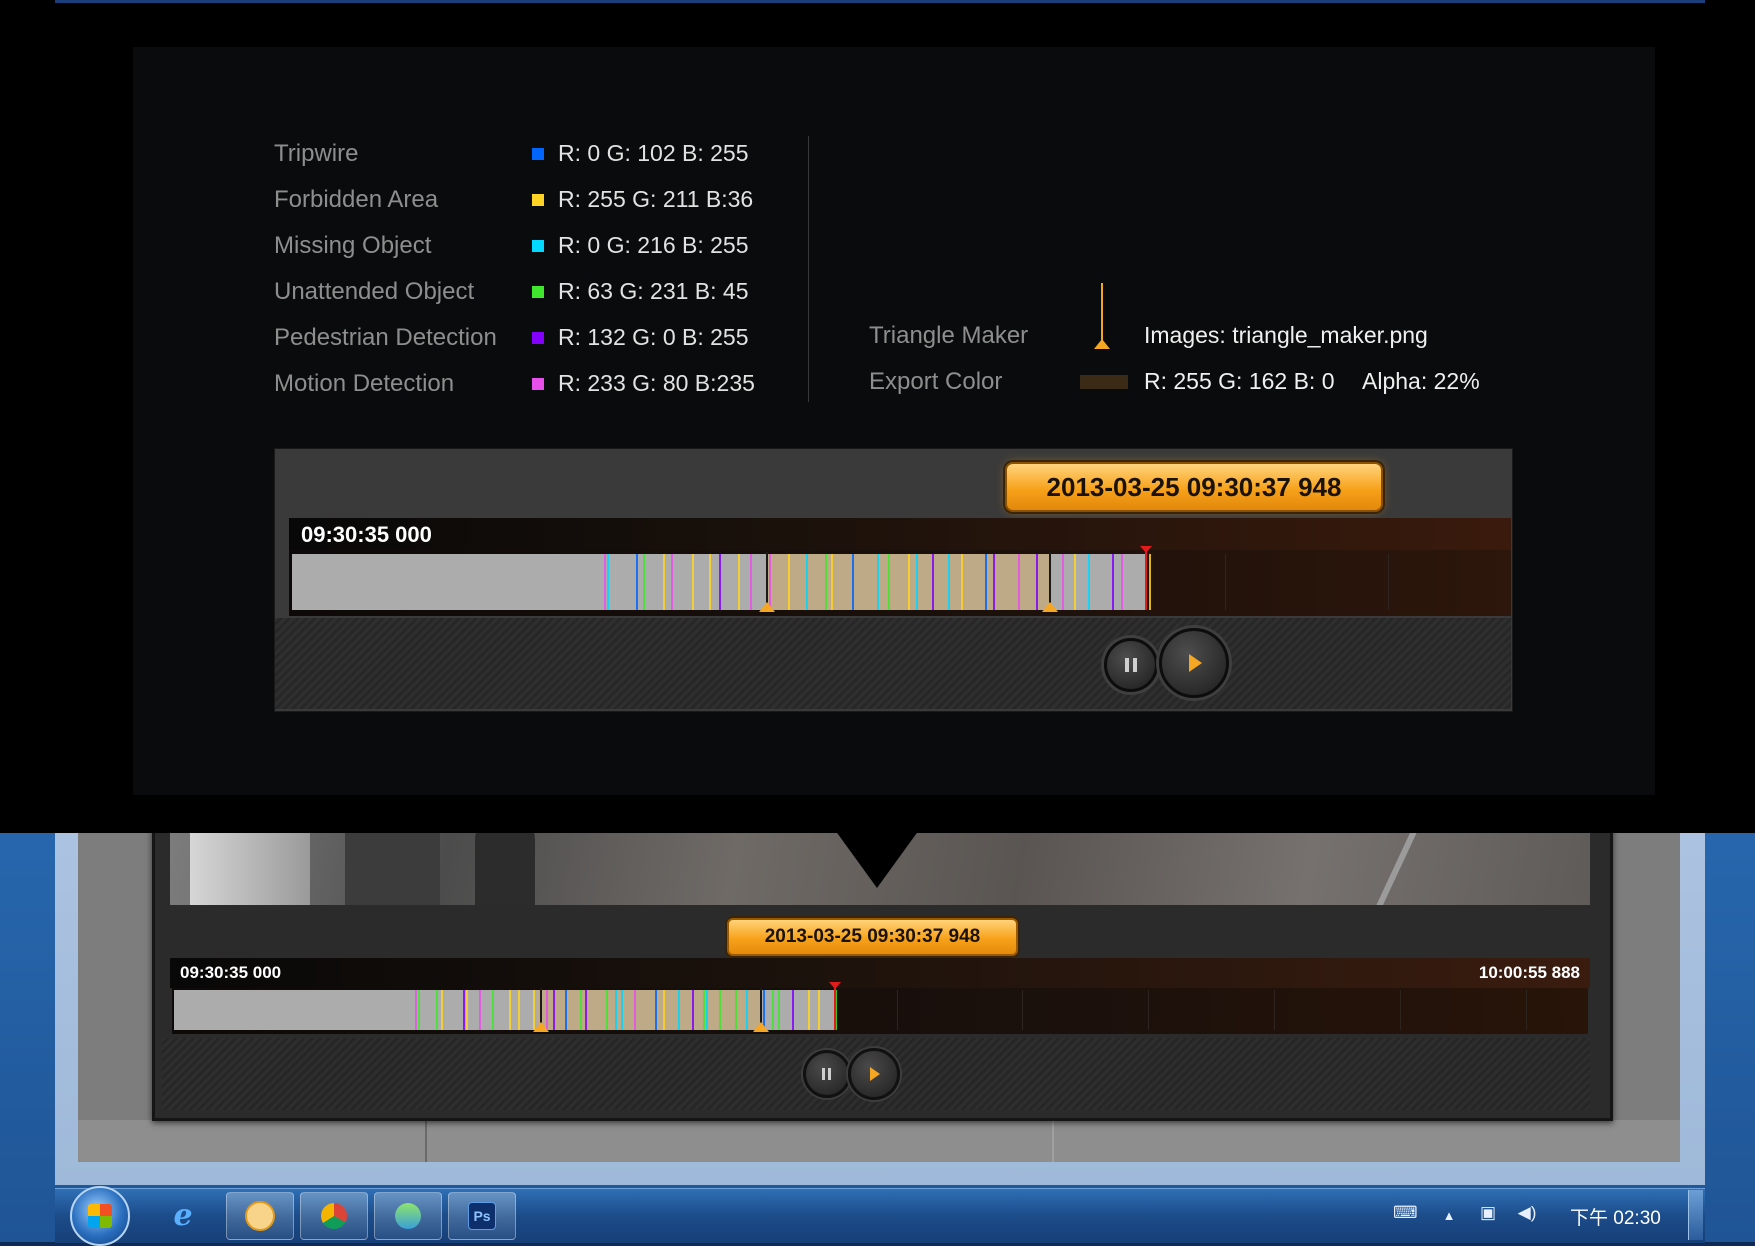  I want to click on export-color-label: Export Color, so click(936, 381).